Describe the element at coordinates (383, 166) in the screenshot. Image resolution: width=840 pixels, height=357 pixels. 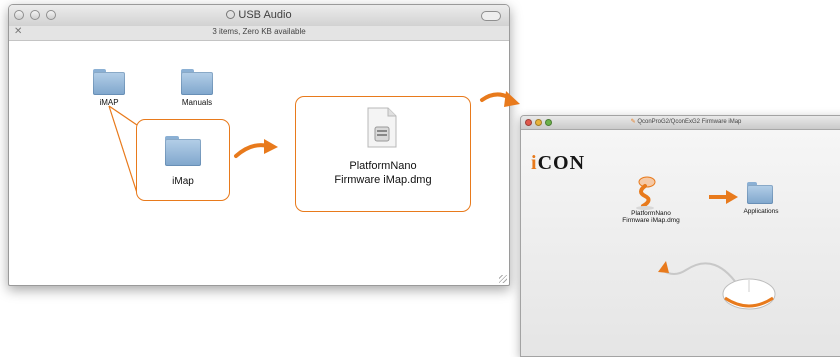
I see `dmg-label-line1: PlatformNano` at that location.